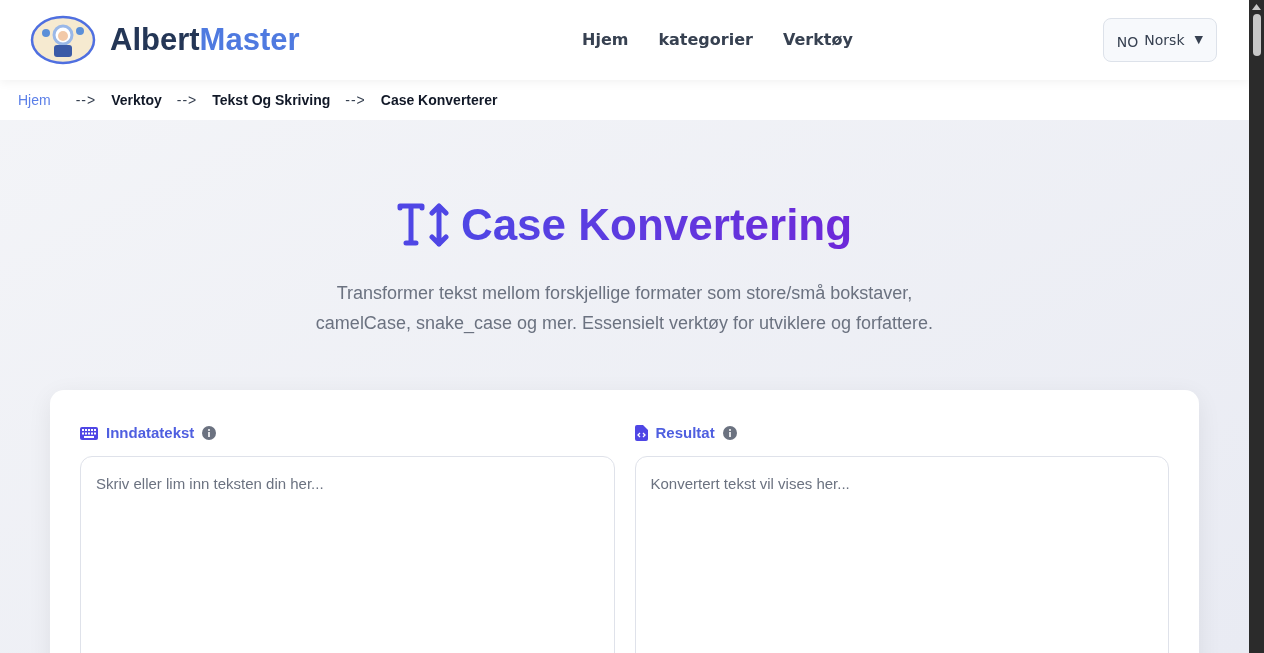 This screenshot has height=653, width=1264. I want to click on nav-link: kategorier, so click(705, 40).